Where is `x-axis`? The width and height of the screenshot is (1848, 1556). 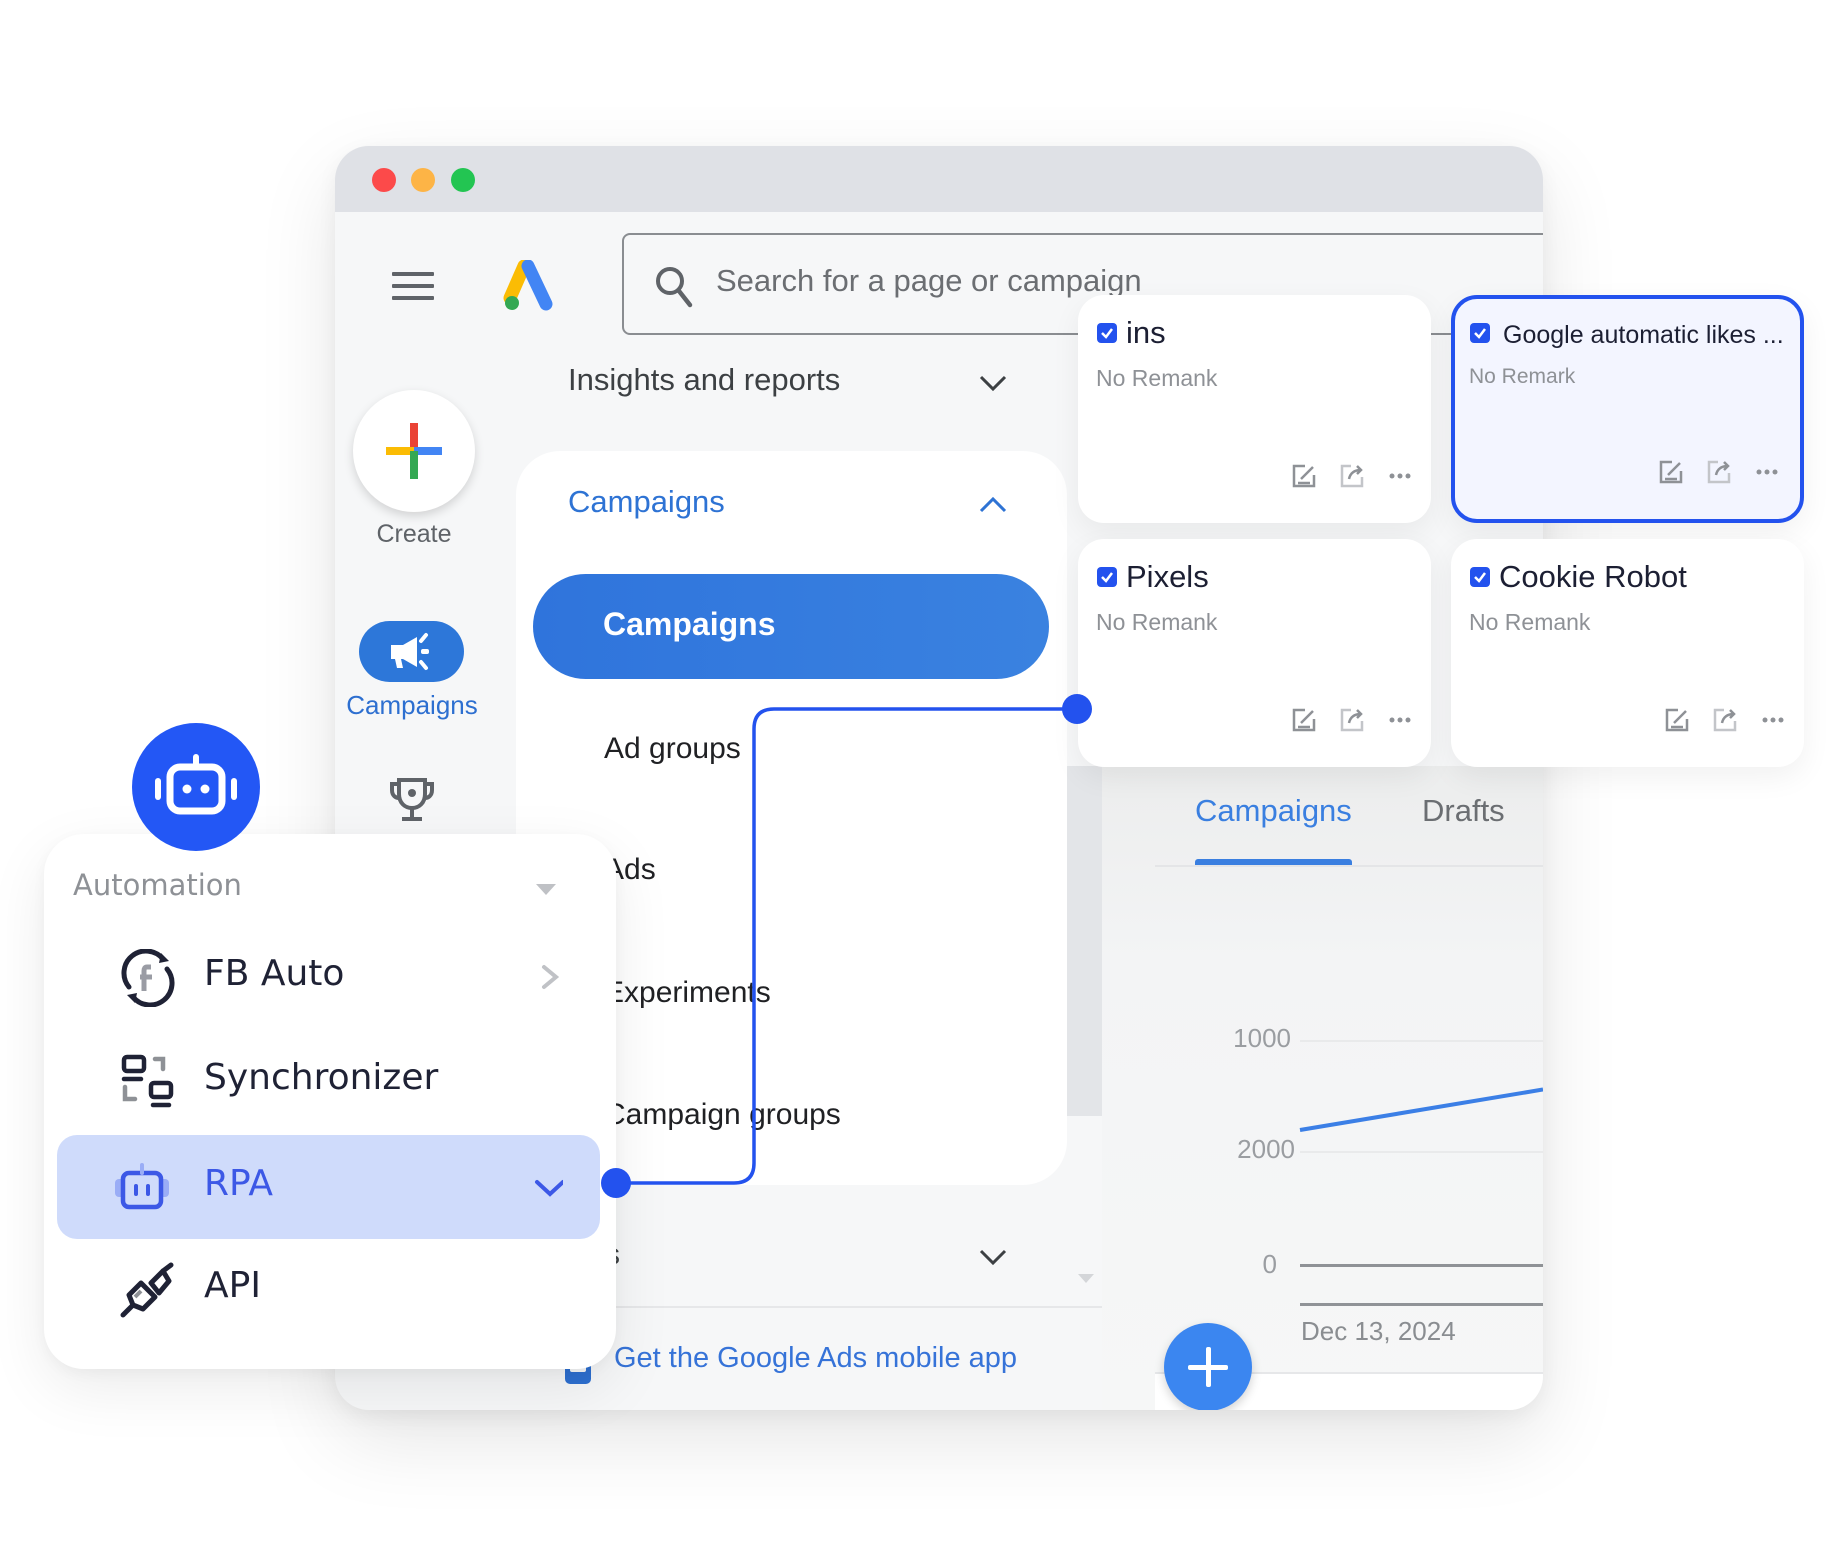
x-axis is located at coordinates (1421, 1304).